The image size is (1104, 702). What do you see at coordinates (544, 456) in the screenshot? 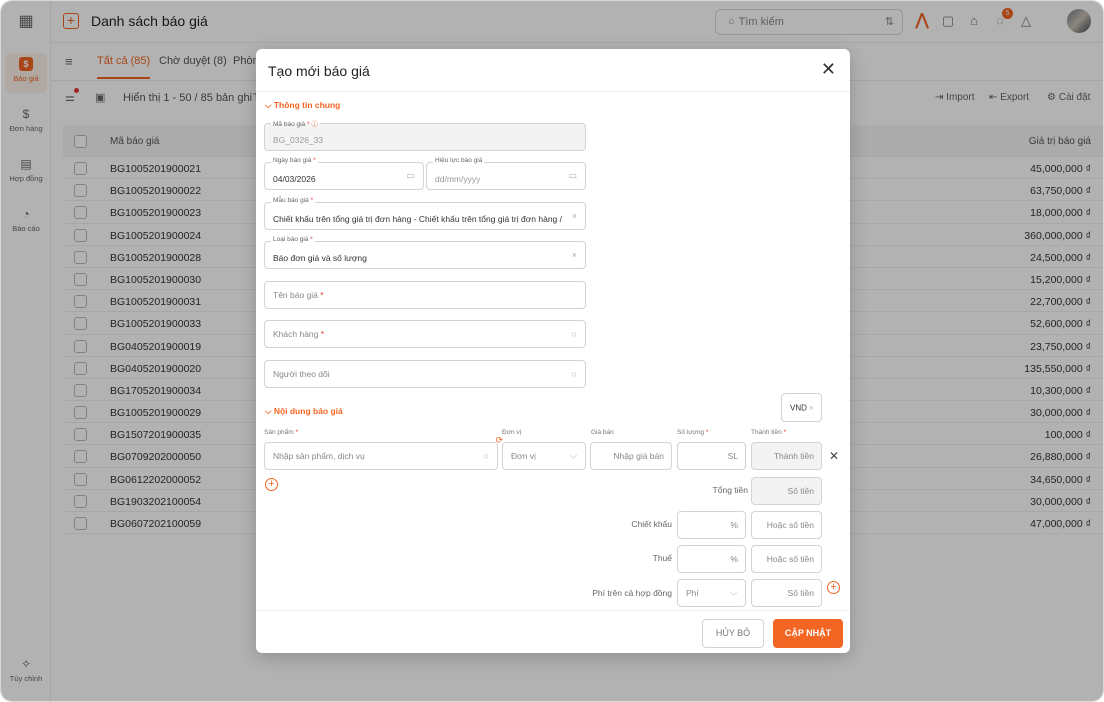
I see `unit-select: Đơn vị ⌵` at bounding box center [544, 456].